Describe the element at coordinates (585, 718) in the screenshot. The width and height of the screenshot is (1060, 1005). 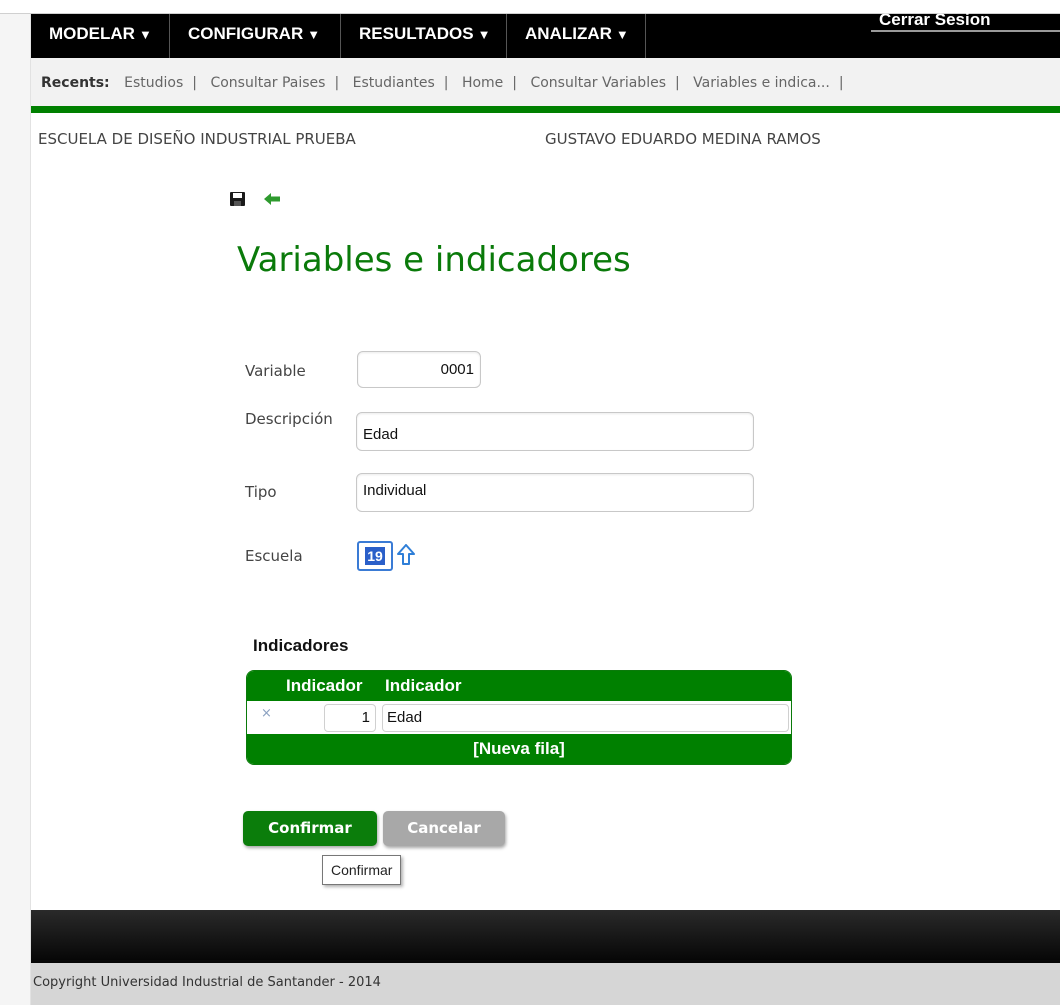
I see `indicador-name-input: Edad` at that location.